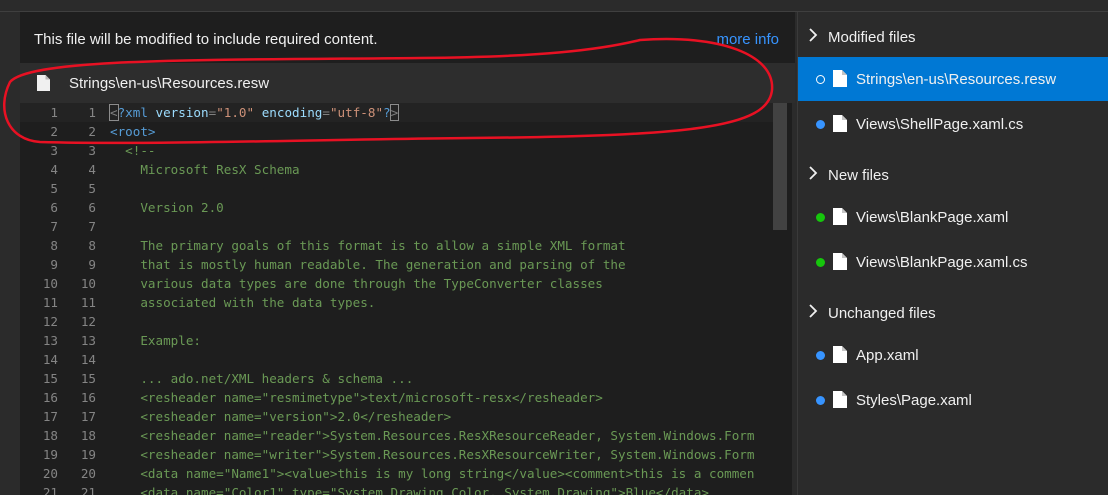 The width and height of the screenshot is (1108, 495). What do you see at coordinates (50, 473) in the screenshot?
I see `line-number: 20` at bounding box center [50, 473].